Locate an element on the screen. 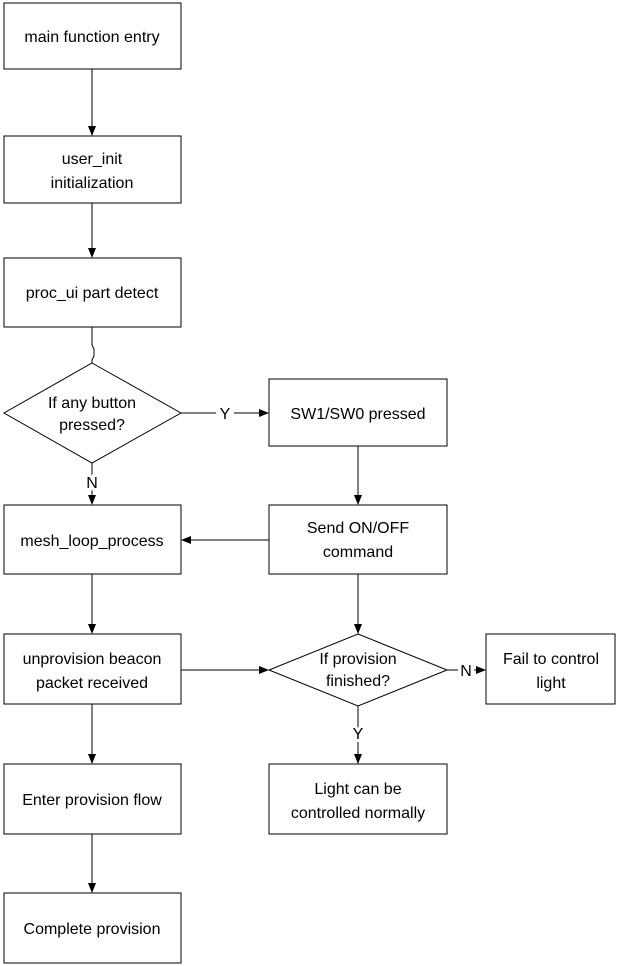  node-user-init: user_init initialization is located at coordinates (92, 169).